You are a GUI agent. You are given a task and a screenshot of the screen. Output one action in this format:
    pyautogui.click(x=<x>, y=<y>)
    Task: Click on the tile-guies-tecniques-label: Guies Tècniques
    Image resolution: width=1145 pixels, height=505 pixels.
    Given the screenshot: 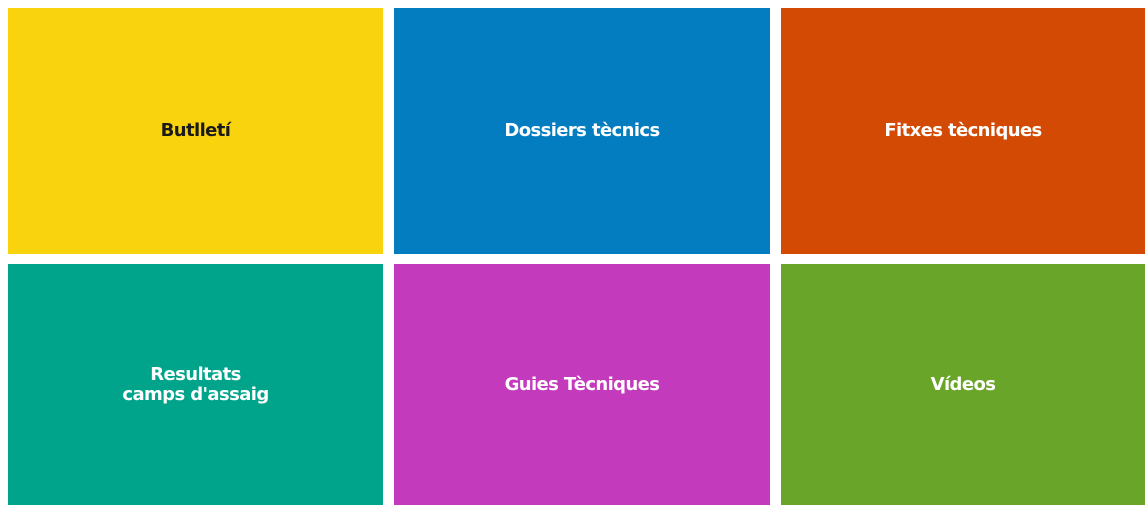 What is the action you would take?
    pyautogui.click(x=582, y=384)
    